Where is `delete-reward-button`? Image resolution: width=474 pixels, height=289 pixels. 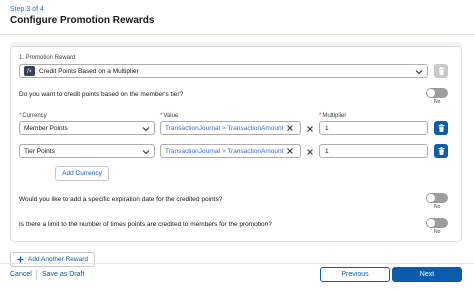
delete-reward-button is located at coordinates (441, 71).